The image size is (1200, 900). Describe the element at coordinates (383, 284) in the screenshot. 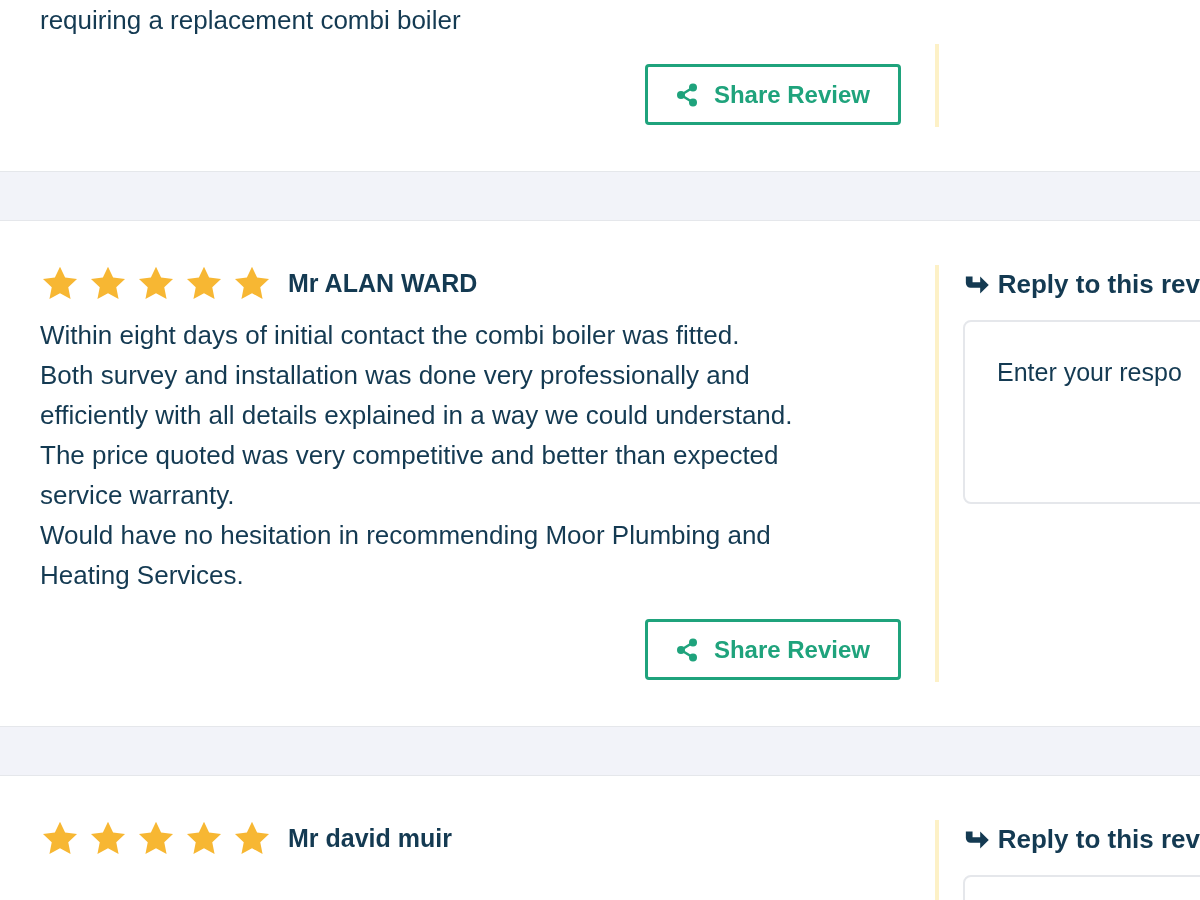

I see `reviewer-name: Mr ALAN WARD` at that location.